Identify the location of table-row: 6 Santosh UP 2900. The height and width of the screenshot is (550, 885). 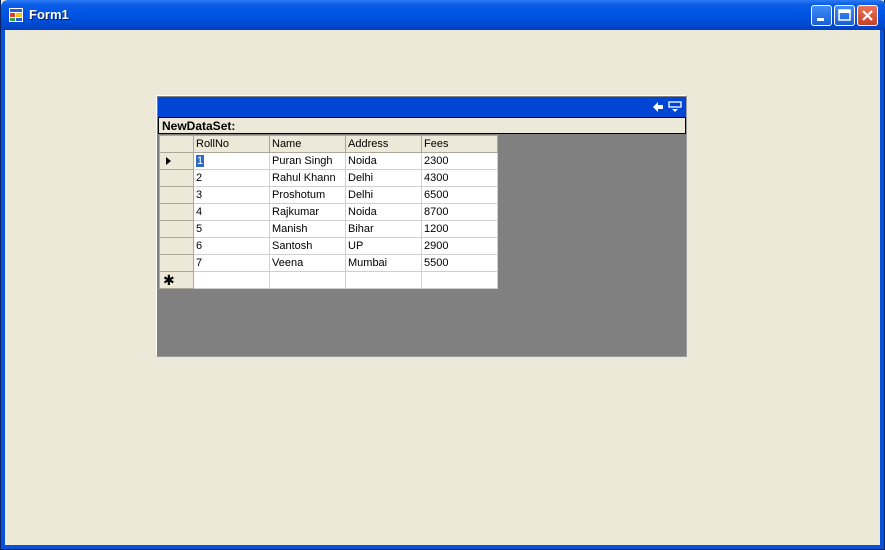
(328, 246).